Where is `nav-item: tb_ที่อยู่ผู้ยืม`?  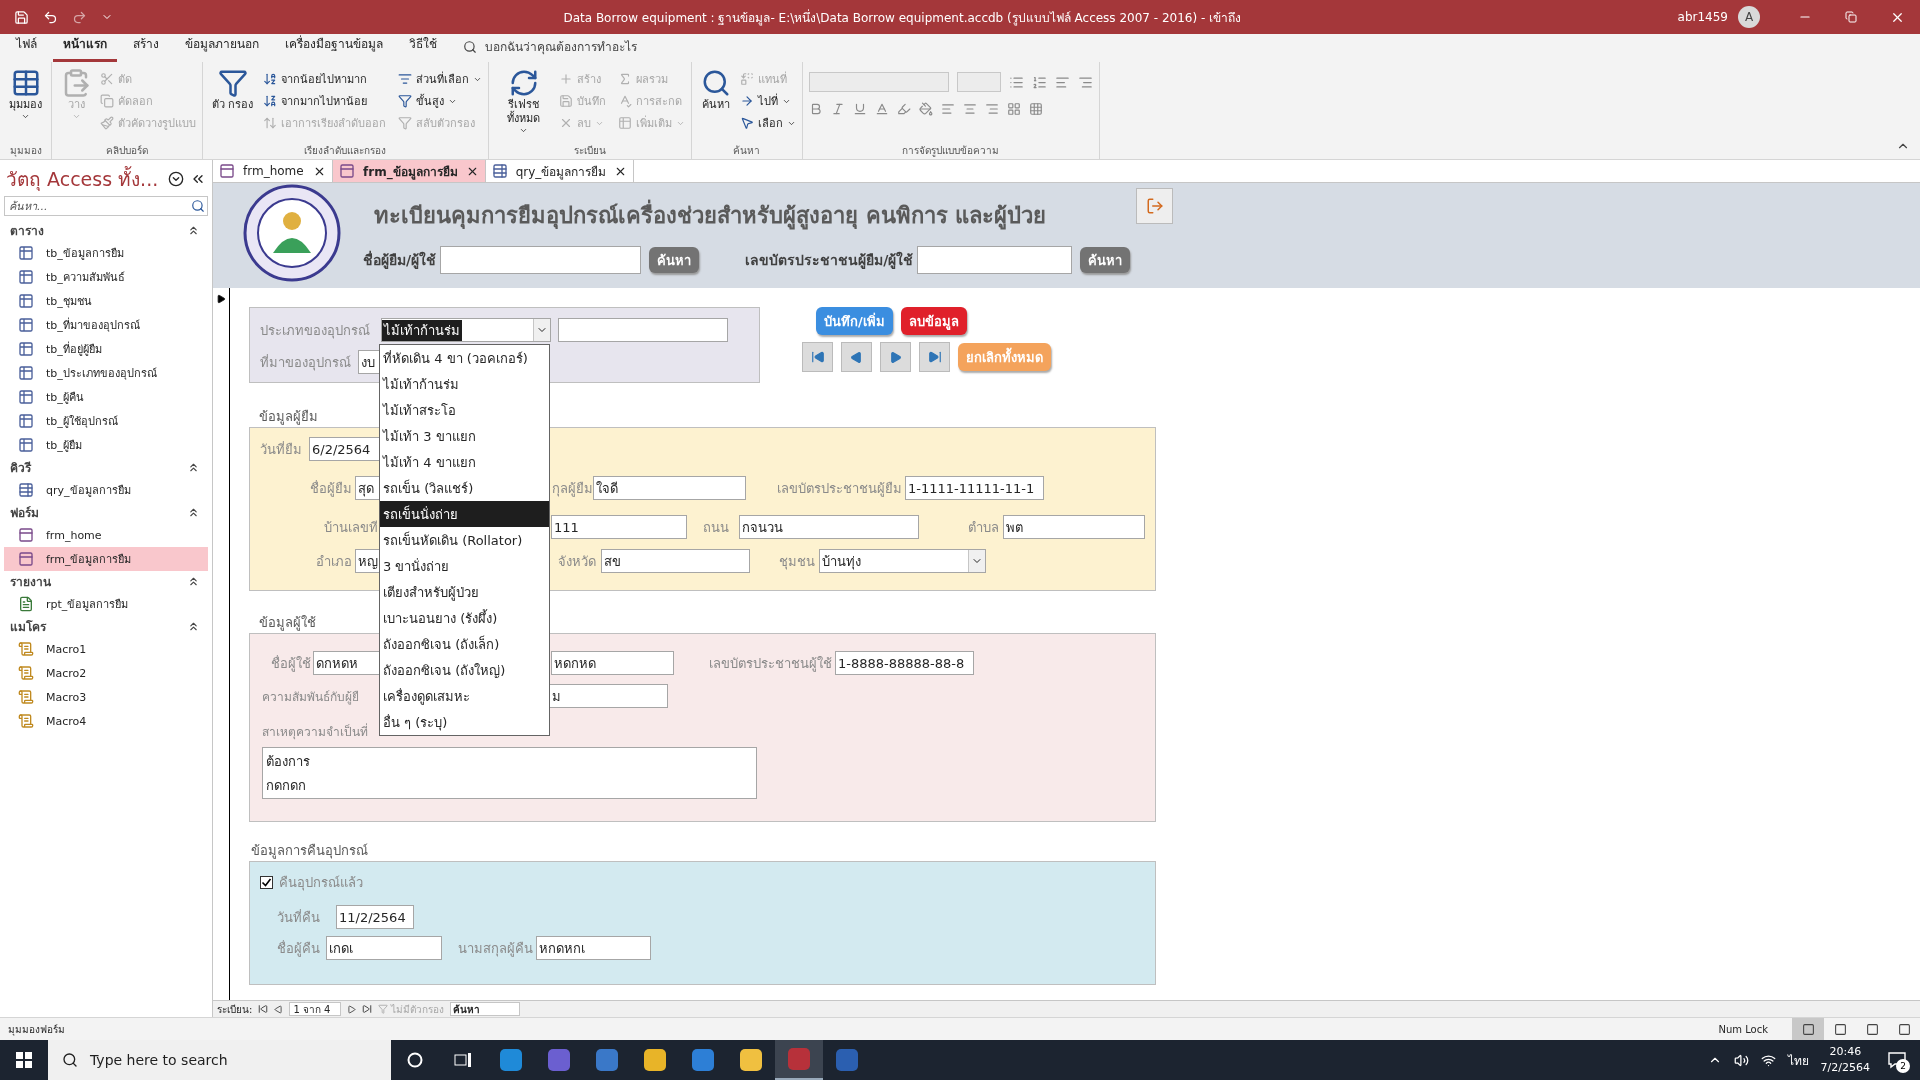 nav-item: tb_ที่อยู่ผู้ยืม is located at coordinates (106, 349).